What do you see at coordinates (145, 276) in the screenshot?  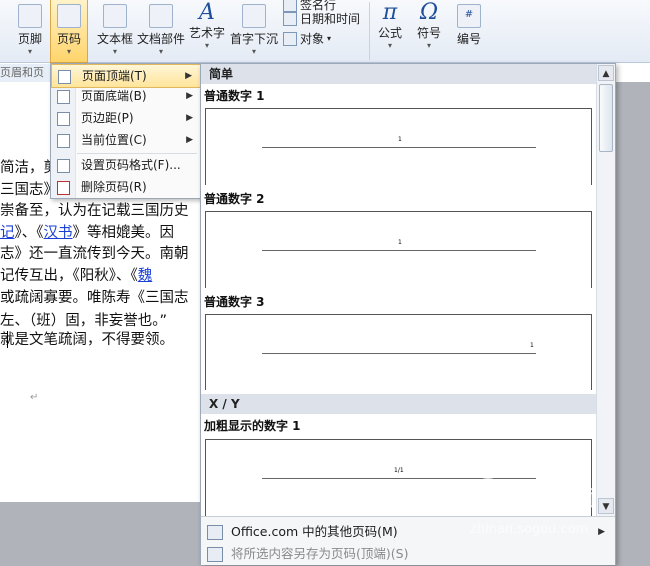 I see `document-link: 魏` at bounding box center [145, 276].